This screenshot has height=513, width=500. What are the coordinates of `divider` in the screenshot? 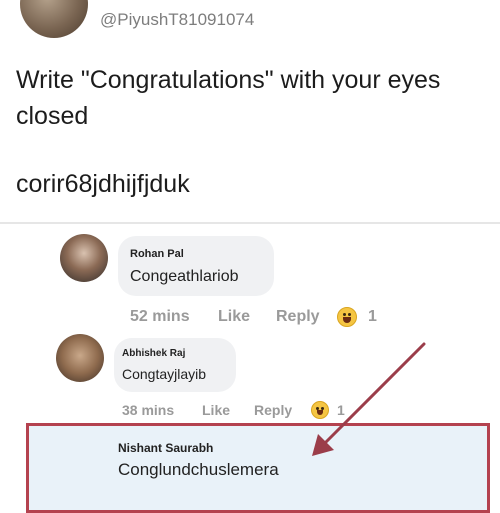 It's located at (250, 223).